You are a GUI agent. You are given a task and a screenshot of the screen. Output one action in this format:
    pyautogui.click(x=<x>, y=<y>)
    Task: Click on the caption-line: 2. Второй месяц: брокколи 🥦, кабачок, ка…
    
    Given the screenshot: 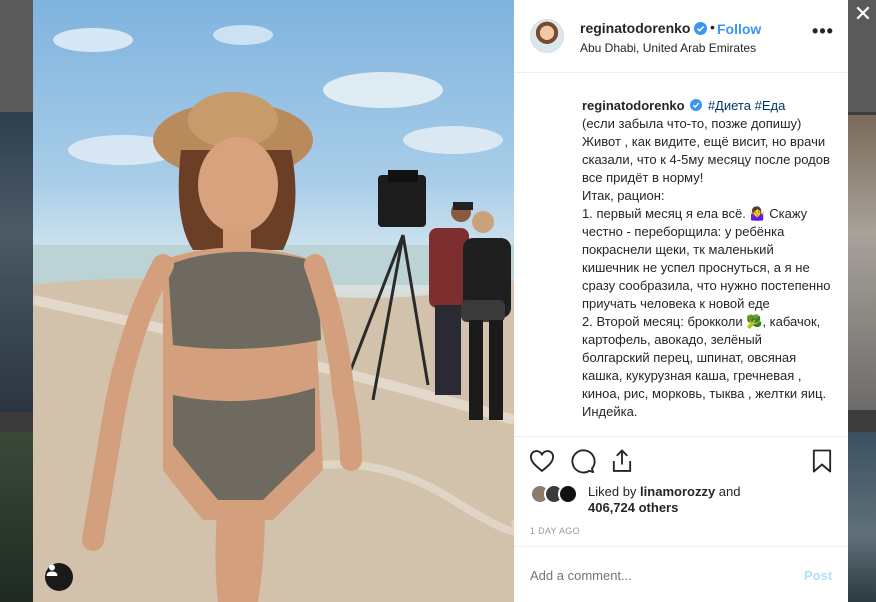 What is the action you would take?
    pyautogui.click(x=704, y=366)
    